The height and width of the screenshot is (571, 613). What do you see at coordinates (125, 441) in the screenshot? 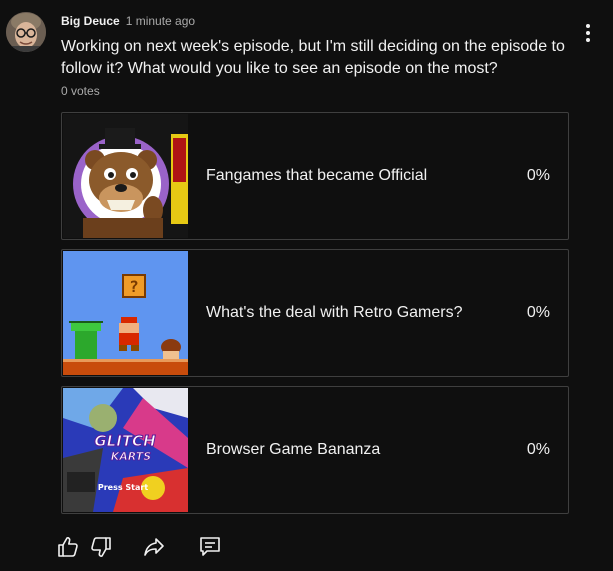
I see `glitch-karts-logo-line1: GLITCH` at bounding box center [125, 441].